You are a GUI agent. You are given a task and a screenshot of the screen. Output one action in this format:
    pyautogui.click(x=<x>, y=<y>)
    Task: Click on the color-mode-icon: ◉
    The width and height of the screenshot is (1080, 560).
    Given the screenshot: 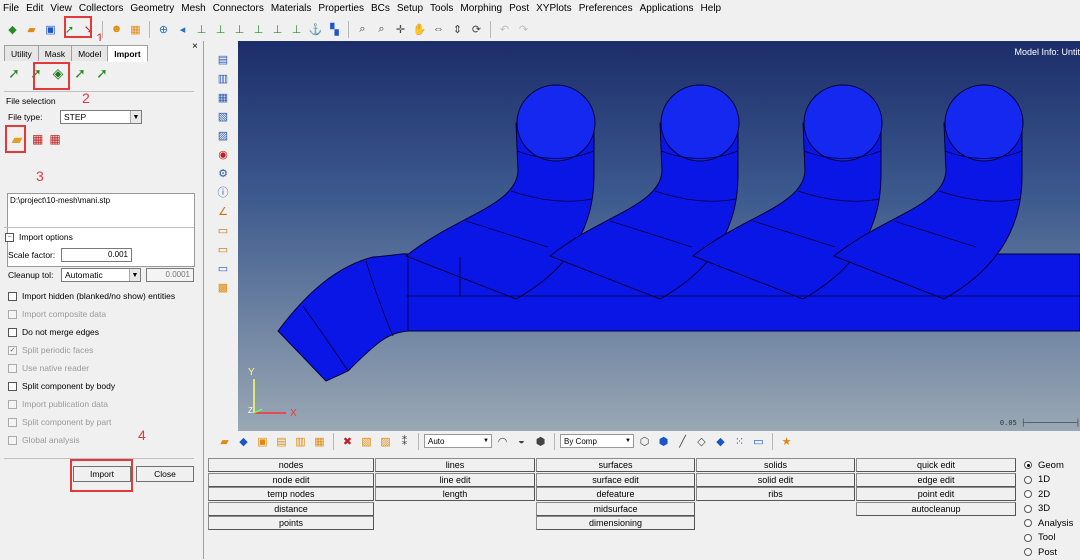 What is the action you would take?
    pyautogui.click(x=223, y=154)
    